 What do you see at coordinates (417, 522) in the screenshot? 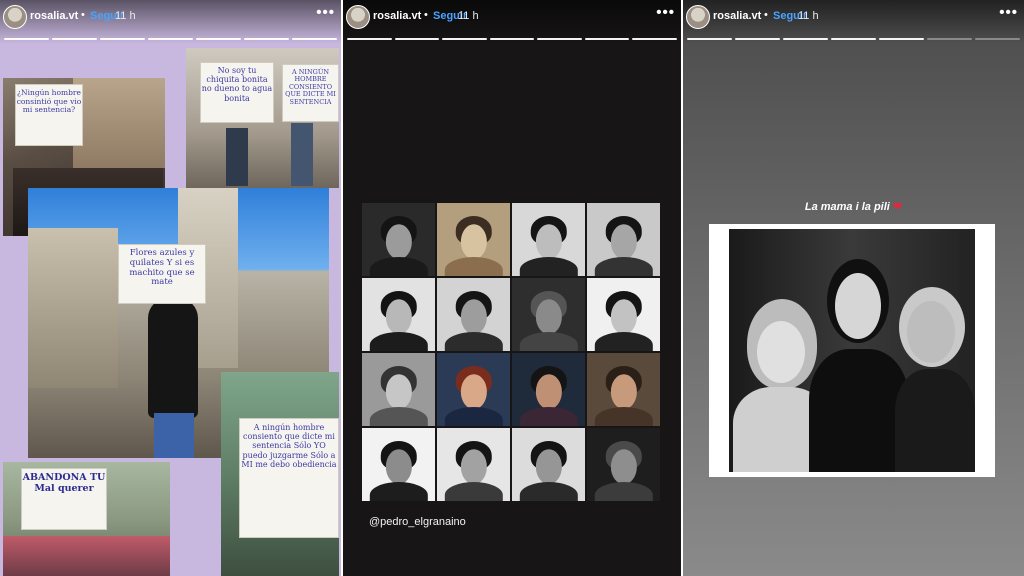
I see `mention-tag: @pedro_elgranaino` at bounding box center [417, 522].